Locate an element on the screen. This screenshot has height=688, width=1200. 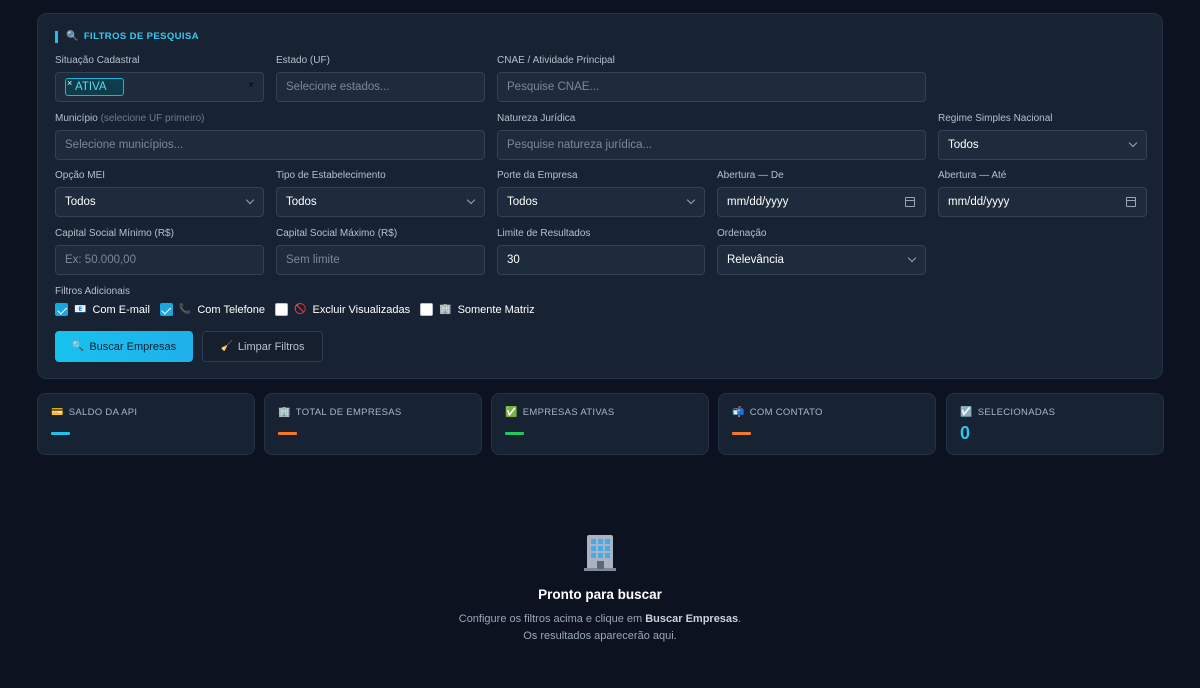
check-somente-matriz: 🏢 Somente Matriz is located at coordinates (477, 309).